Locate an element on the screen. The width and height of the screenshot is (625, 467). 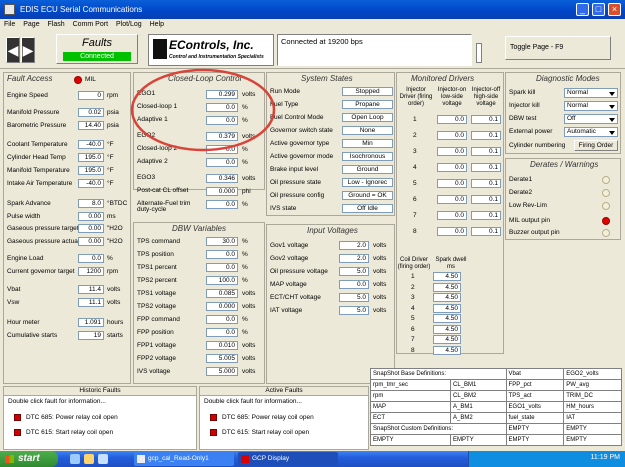
snapshot-cell: CL_BM2 is located at coordinates (478, 396).